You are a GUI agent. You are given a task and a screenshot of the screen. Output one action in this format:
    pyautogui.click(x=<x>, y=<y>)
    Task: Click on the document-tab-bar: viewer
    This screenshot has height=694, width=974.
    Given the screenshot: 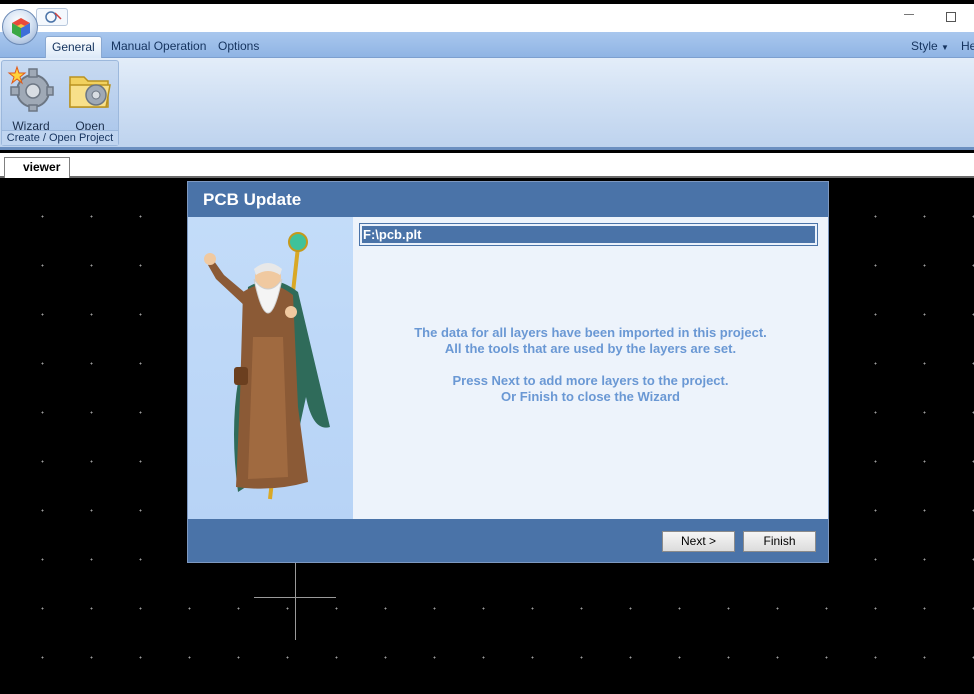 What is the action you would take?
    pyautogui.click(x=487, y=165)
    